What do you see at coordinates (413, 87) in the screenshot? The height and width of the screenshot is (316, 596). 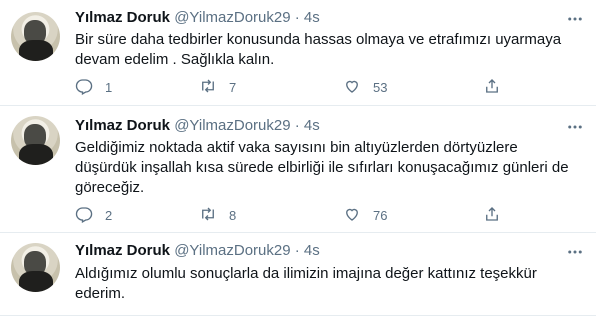 I see `like-button: 53` at bounding box center [413, 87].